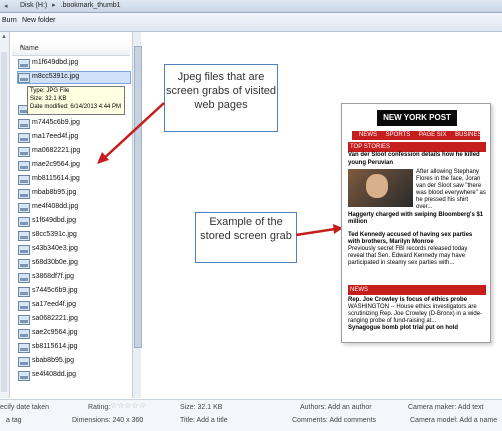 The height and width of the screenshot is (431, 502). I want to click on status-camera-model: Camera model: Add a name, so click(453, 420).